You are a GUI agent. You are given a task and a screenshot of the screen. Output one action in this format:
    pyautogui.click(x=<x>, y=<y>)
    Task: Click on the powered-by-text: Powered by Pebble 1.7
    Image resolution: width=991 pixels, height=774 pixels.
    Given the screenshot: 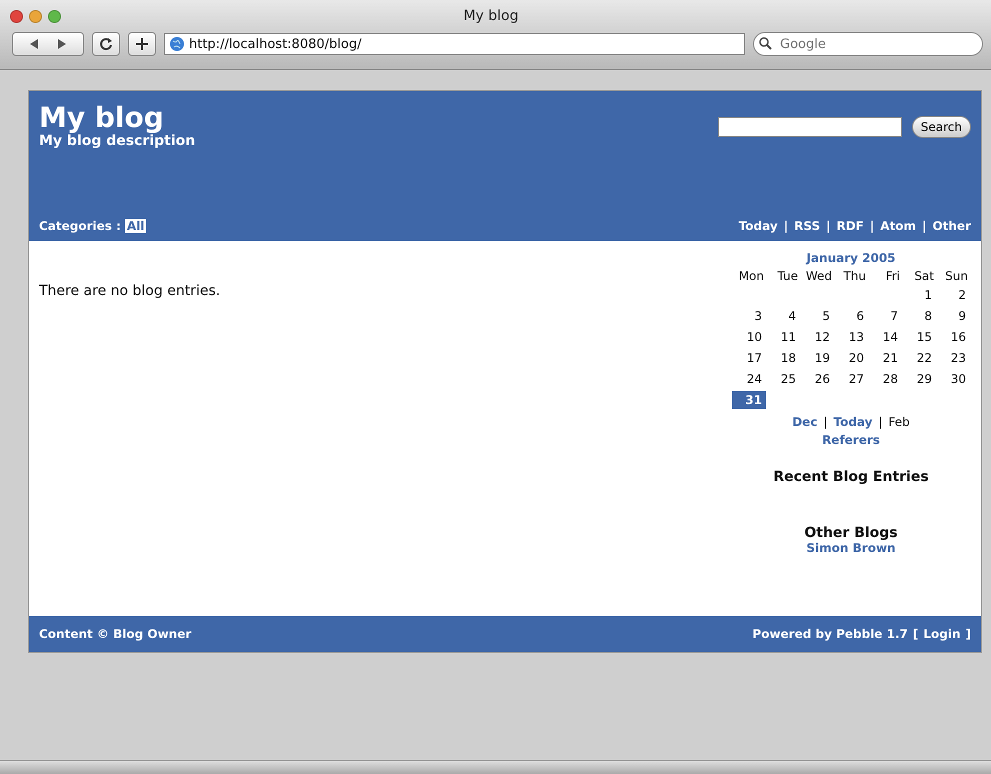 What is the action you would take?
    pyautogui.click(x=830, y=634)
    